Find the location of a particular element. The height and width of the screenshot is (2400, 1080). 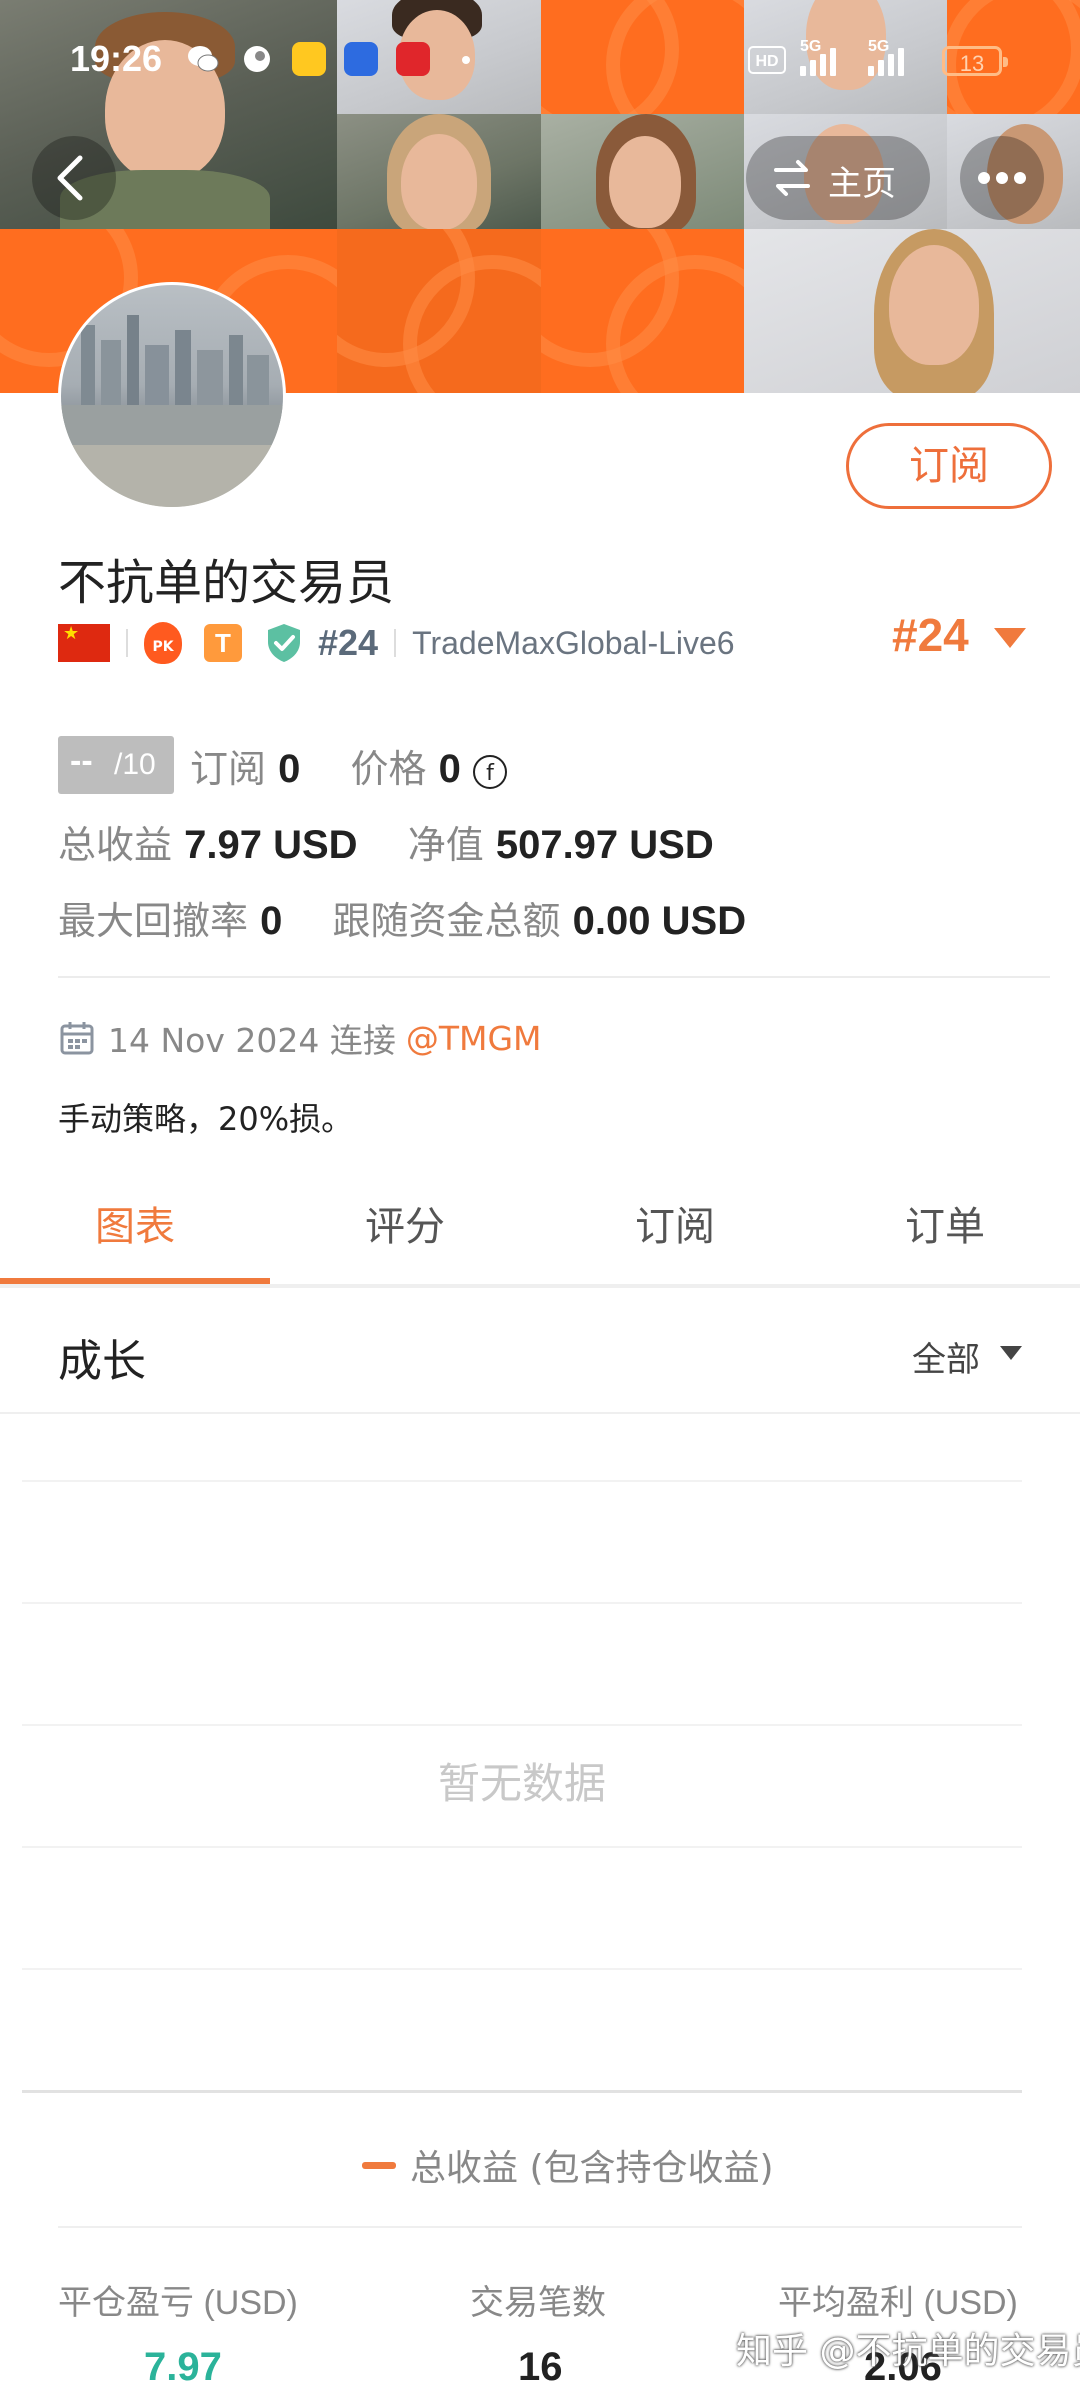

t-badge-icon: T is located at coordinates (223, 643).